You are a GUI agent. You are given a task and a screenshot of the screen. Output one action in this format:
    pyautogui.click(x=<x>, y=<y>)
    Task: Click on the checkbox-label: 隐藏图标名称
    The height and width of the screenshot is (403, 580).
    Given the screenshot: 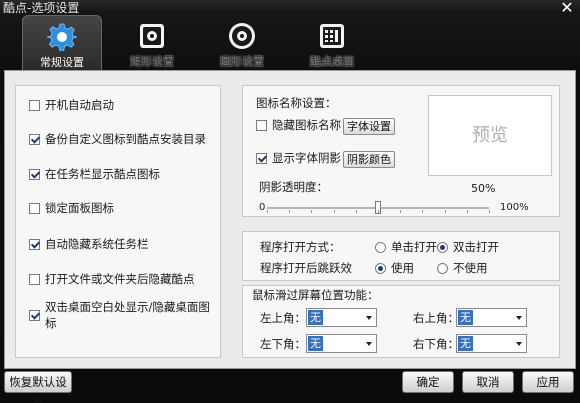 What is the action you would take?
    pyautogui.click(x=306, y=125)
    